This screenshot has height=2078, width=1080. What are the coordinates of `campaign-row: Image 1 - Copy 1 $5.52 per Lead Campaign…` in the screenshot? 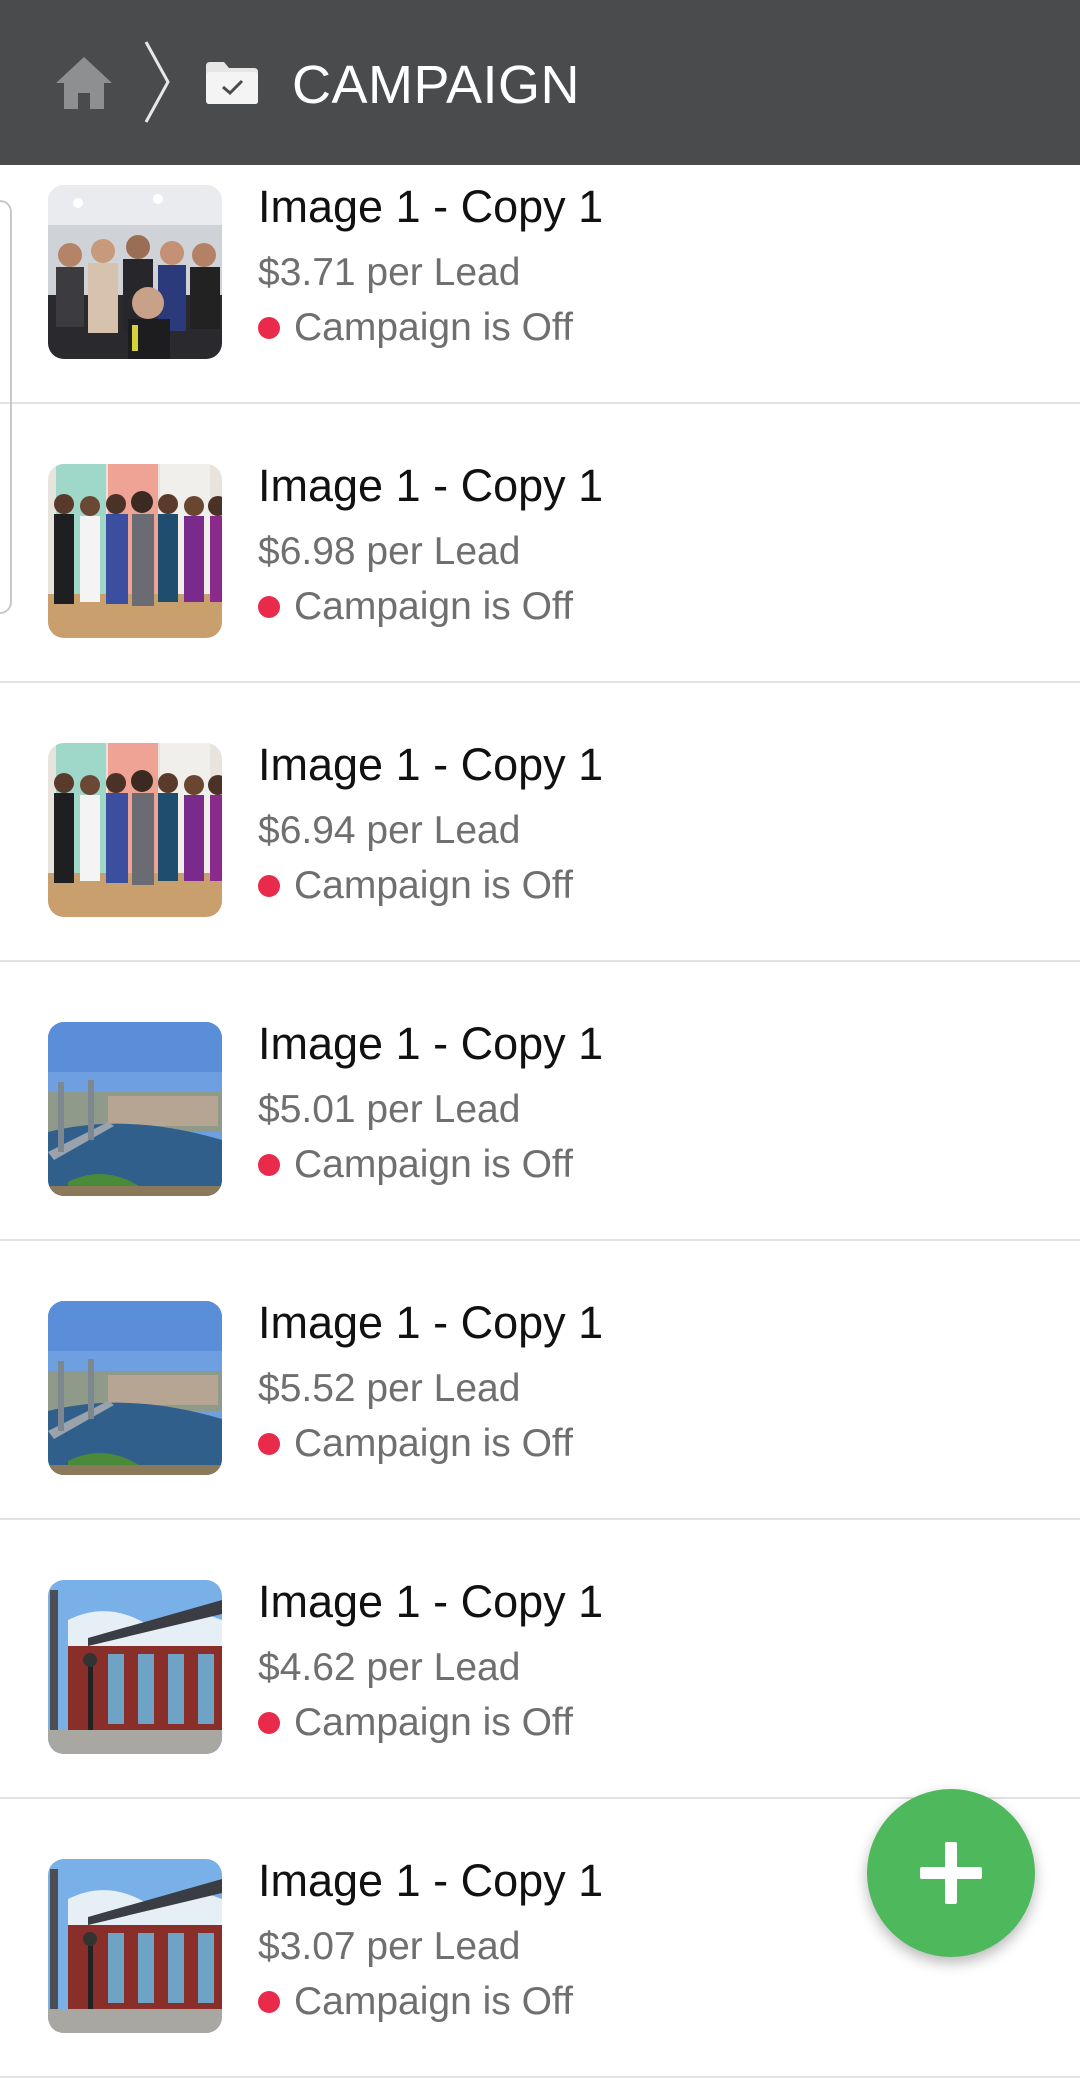 It's located at (540, 1380).